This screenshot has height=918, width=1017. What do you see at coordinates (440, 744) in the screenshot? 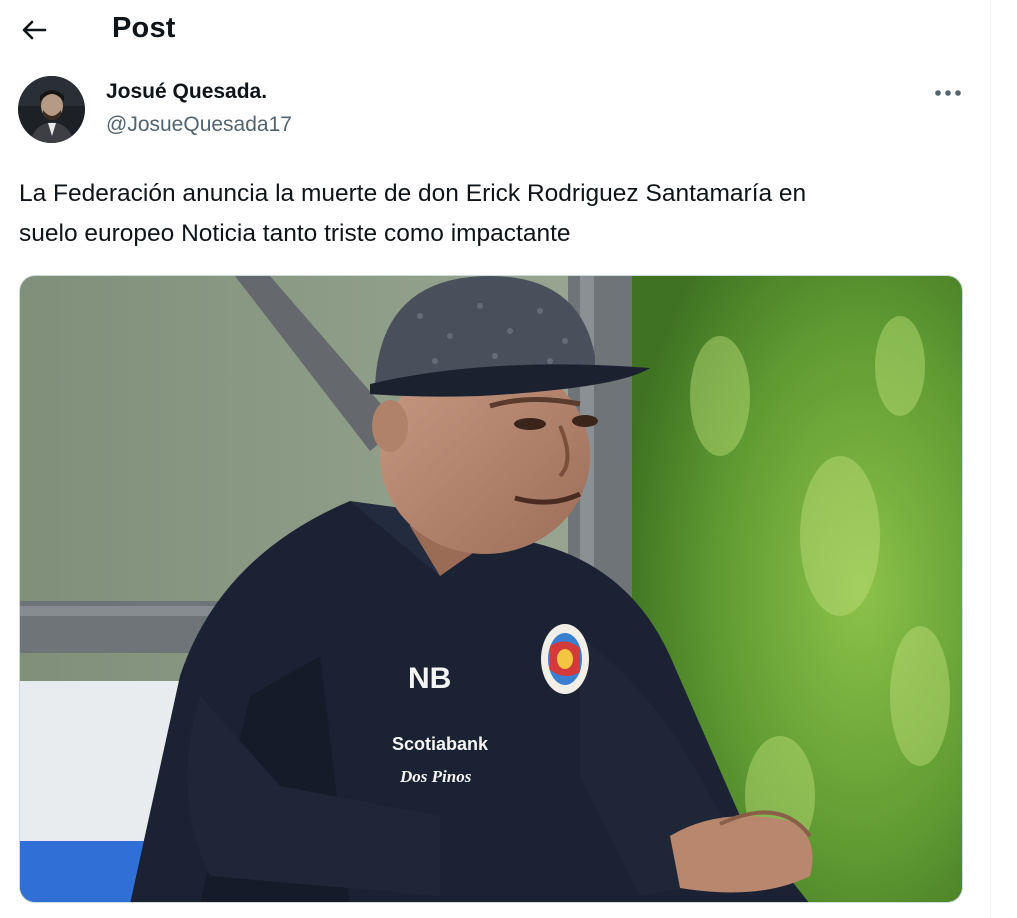
I see `shirt-sponsor-1: Scotiabank` at bounding box center [440, 744].